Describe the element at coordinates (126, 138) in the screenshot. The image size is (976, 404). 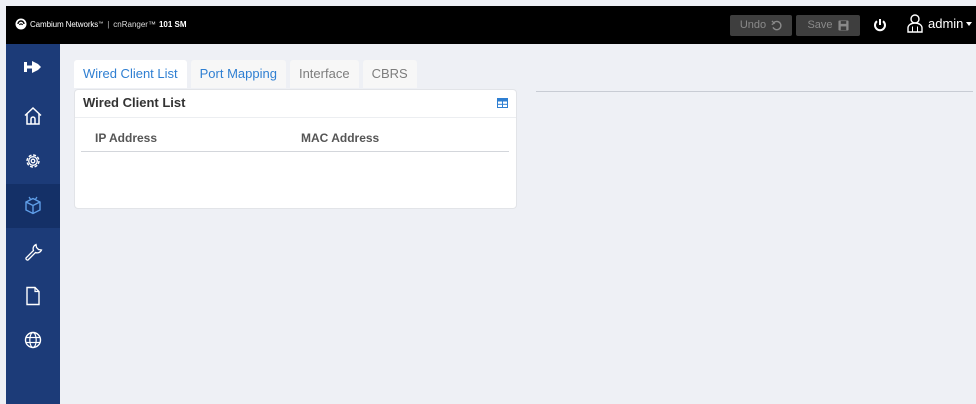
I see `column-header-ip-address: IP Address` at that location.